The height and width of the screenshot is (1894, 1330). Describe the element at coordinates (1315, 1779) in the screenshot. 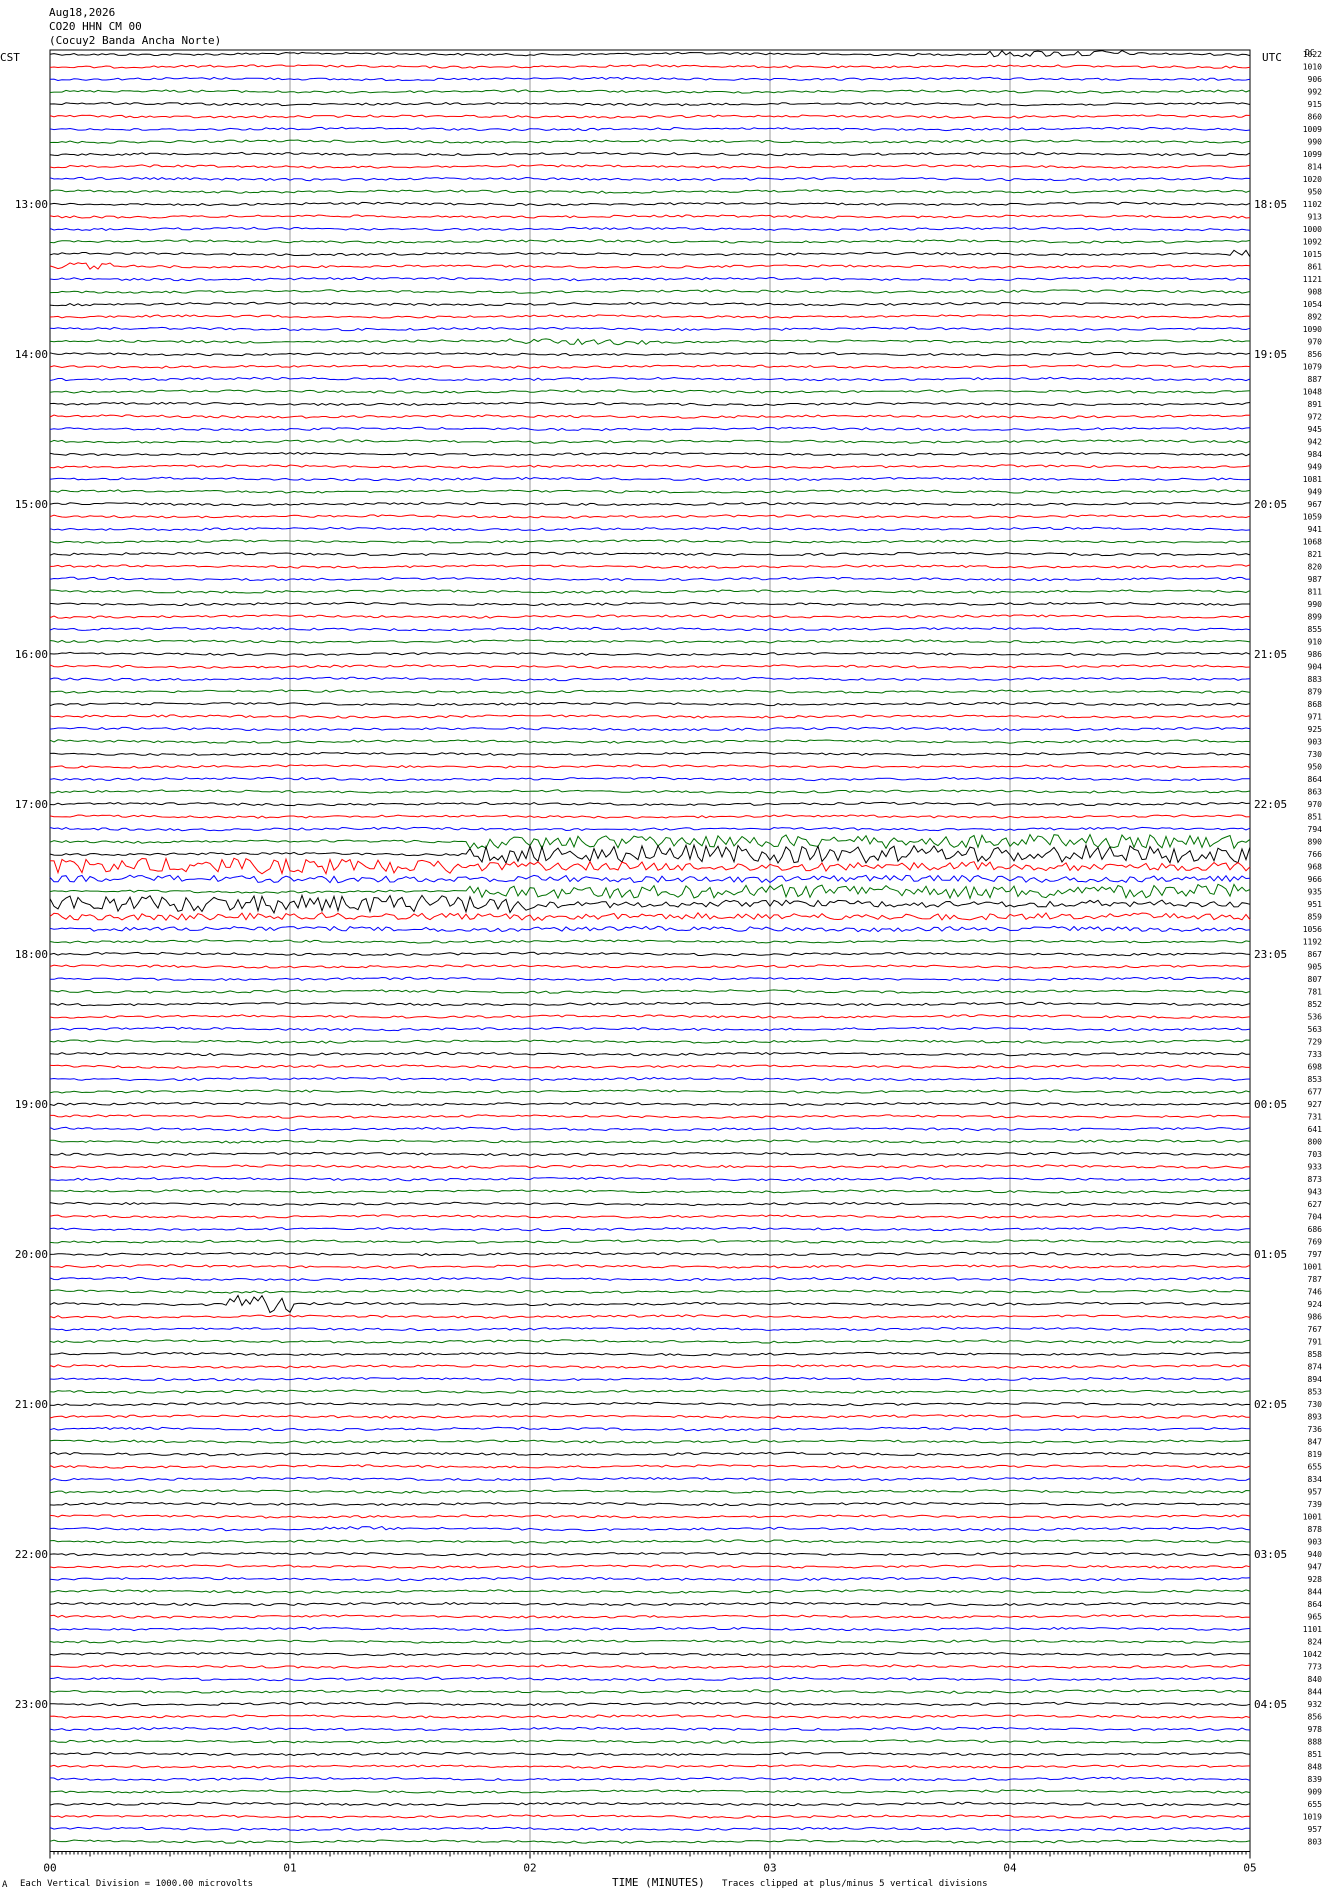

I see `dc-offset-label: 839` at that location.